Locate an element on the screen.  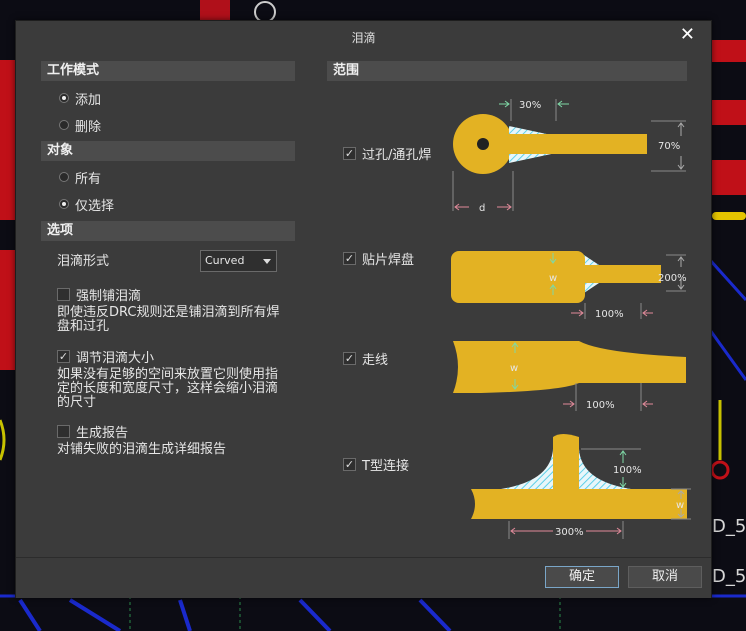
radio-indicator-all is located at coordinates (64, 177).